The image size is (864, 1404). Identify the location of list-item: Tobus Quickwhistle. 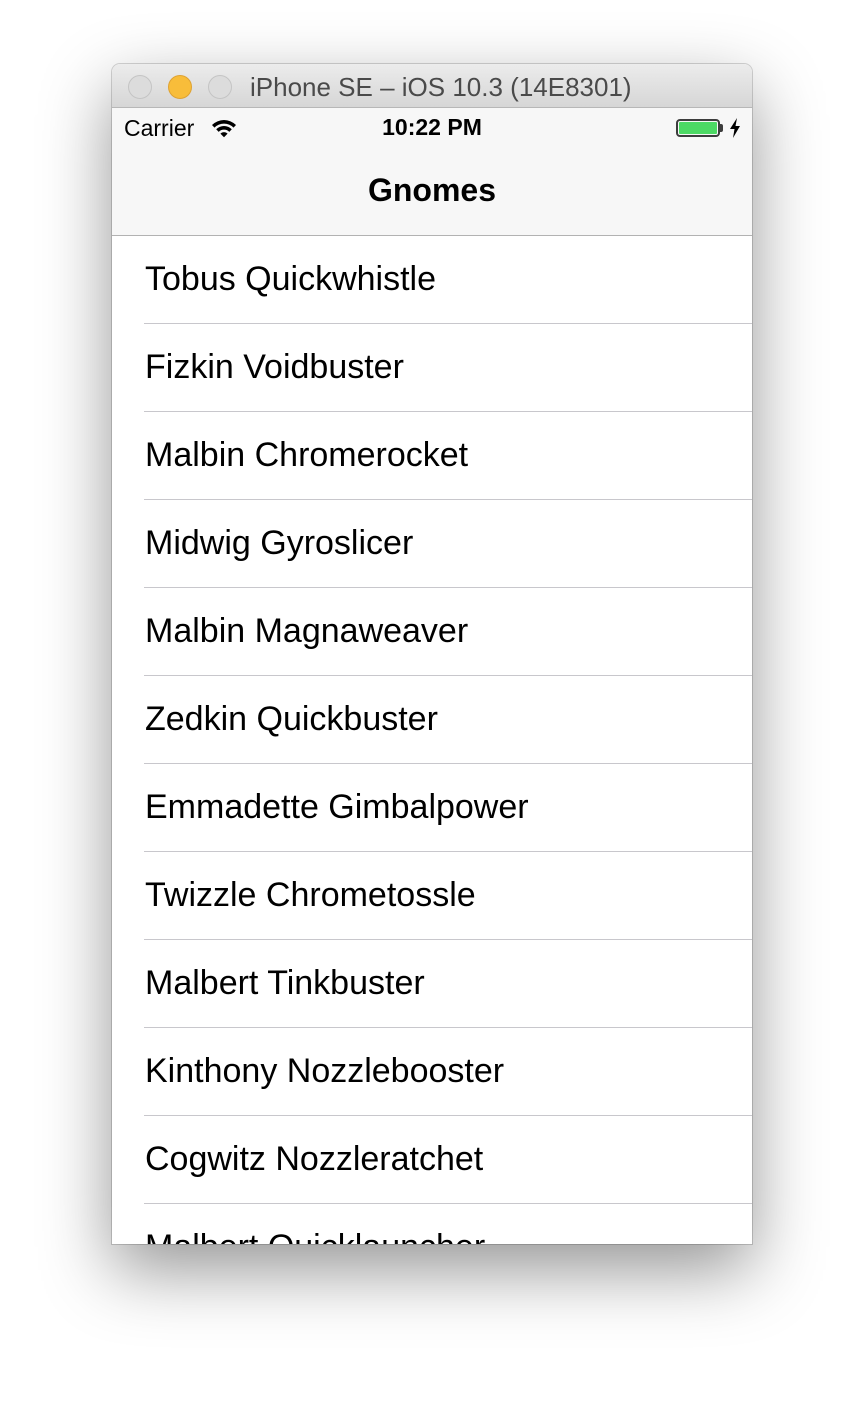
(432, 280).